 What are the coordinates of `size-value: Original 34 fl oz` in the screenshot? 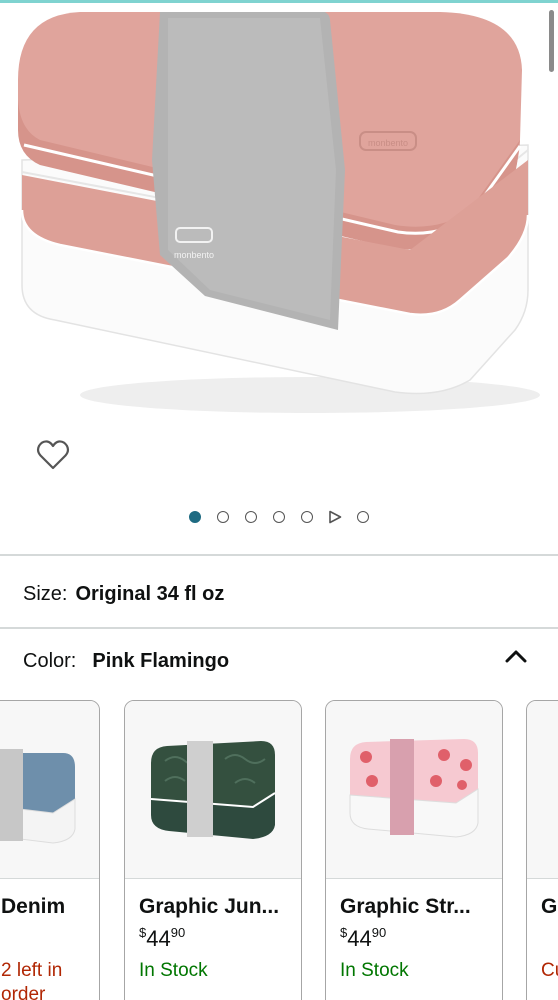 It's located at (150, 594).